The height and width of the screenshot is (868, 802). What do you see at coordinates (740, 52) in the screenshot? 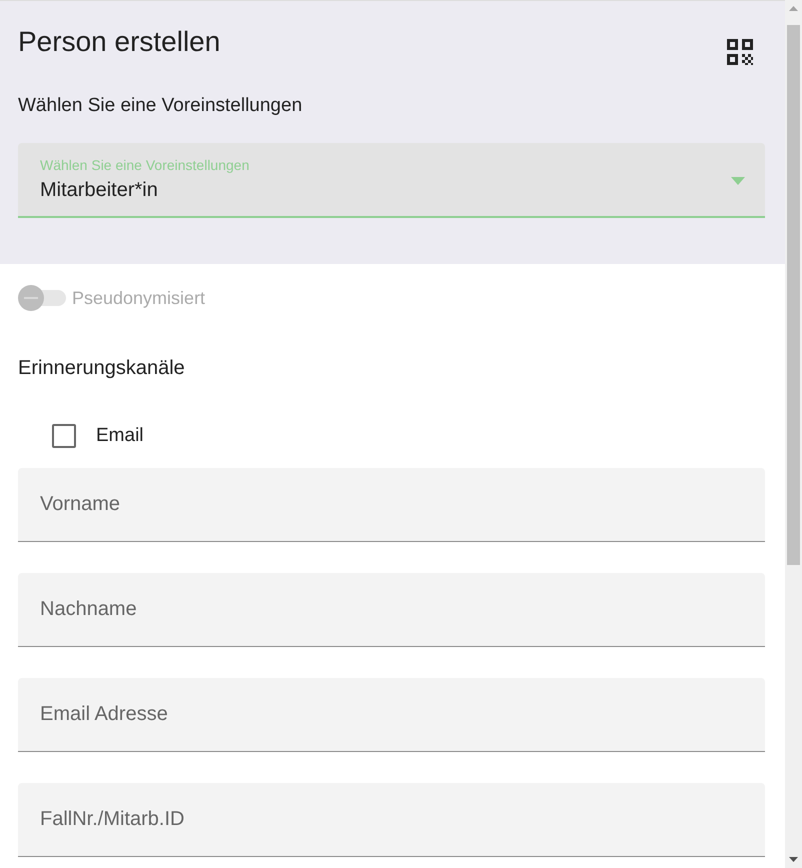
I see `qr-code-icon` at bounding box center [740, 52].